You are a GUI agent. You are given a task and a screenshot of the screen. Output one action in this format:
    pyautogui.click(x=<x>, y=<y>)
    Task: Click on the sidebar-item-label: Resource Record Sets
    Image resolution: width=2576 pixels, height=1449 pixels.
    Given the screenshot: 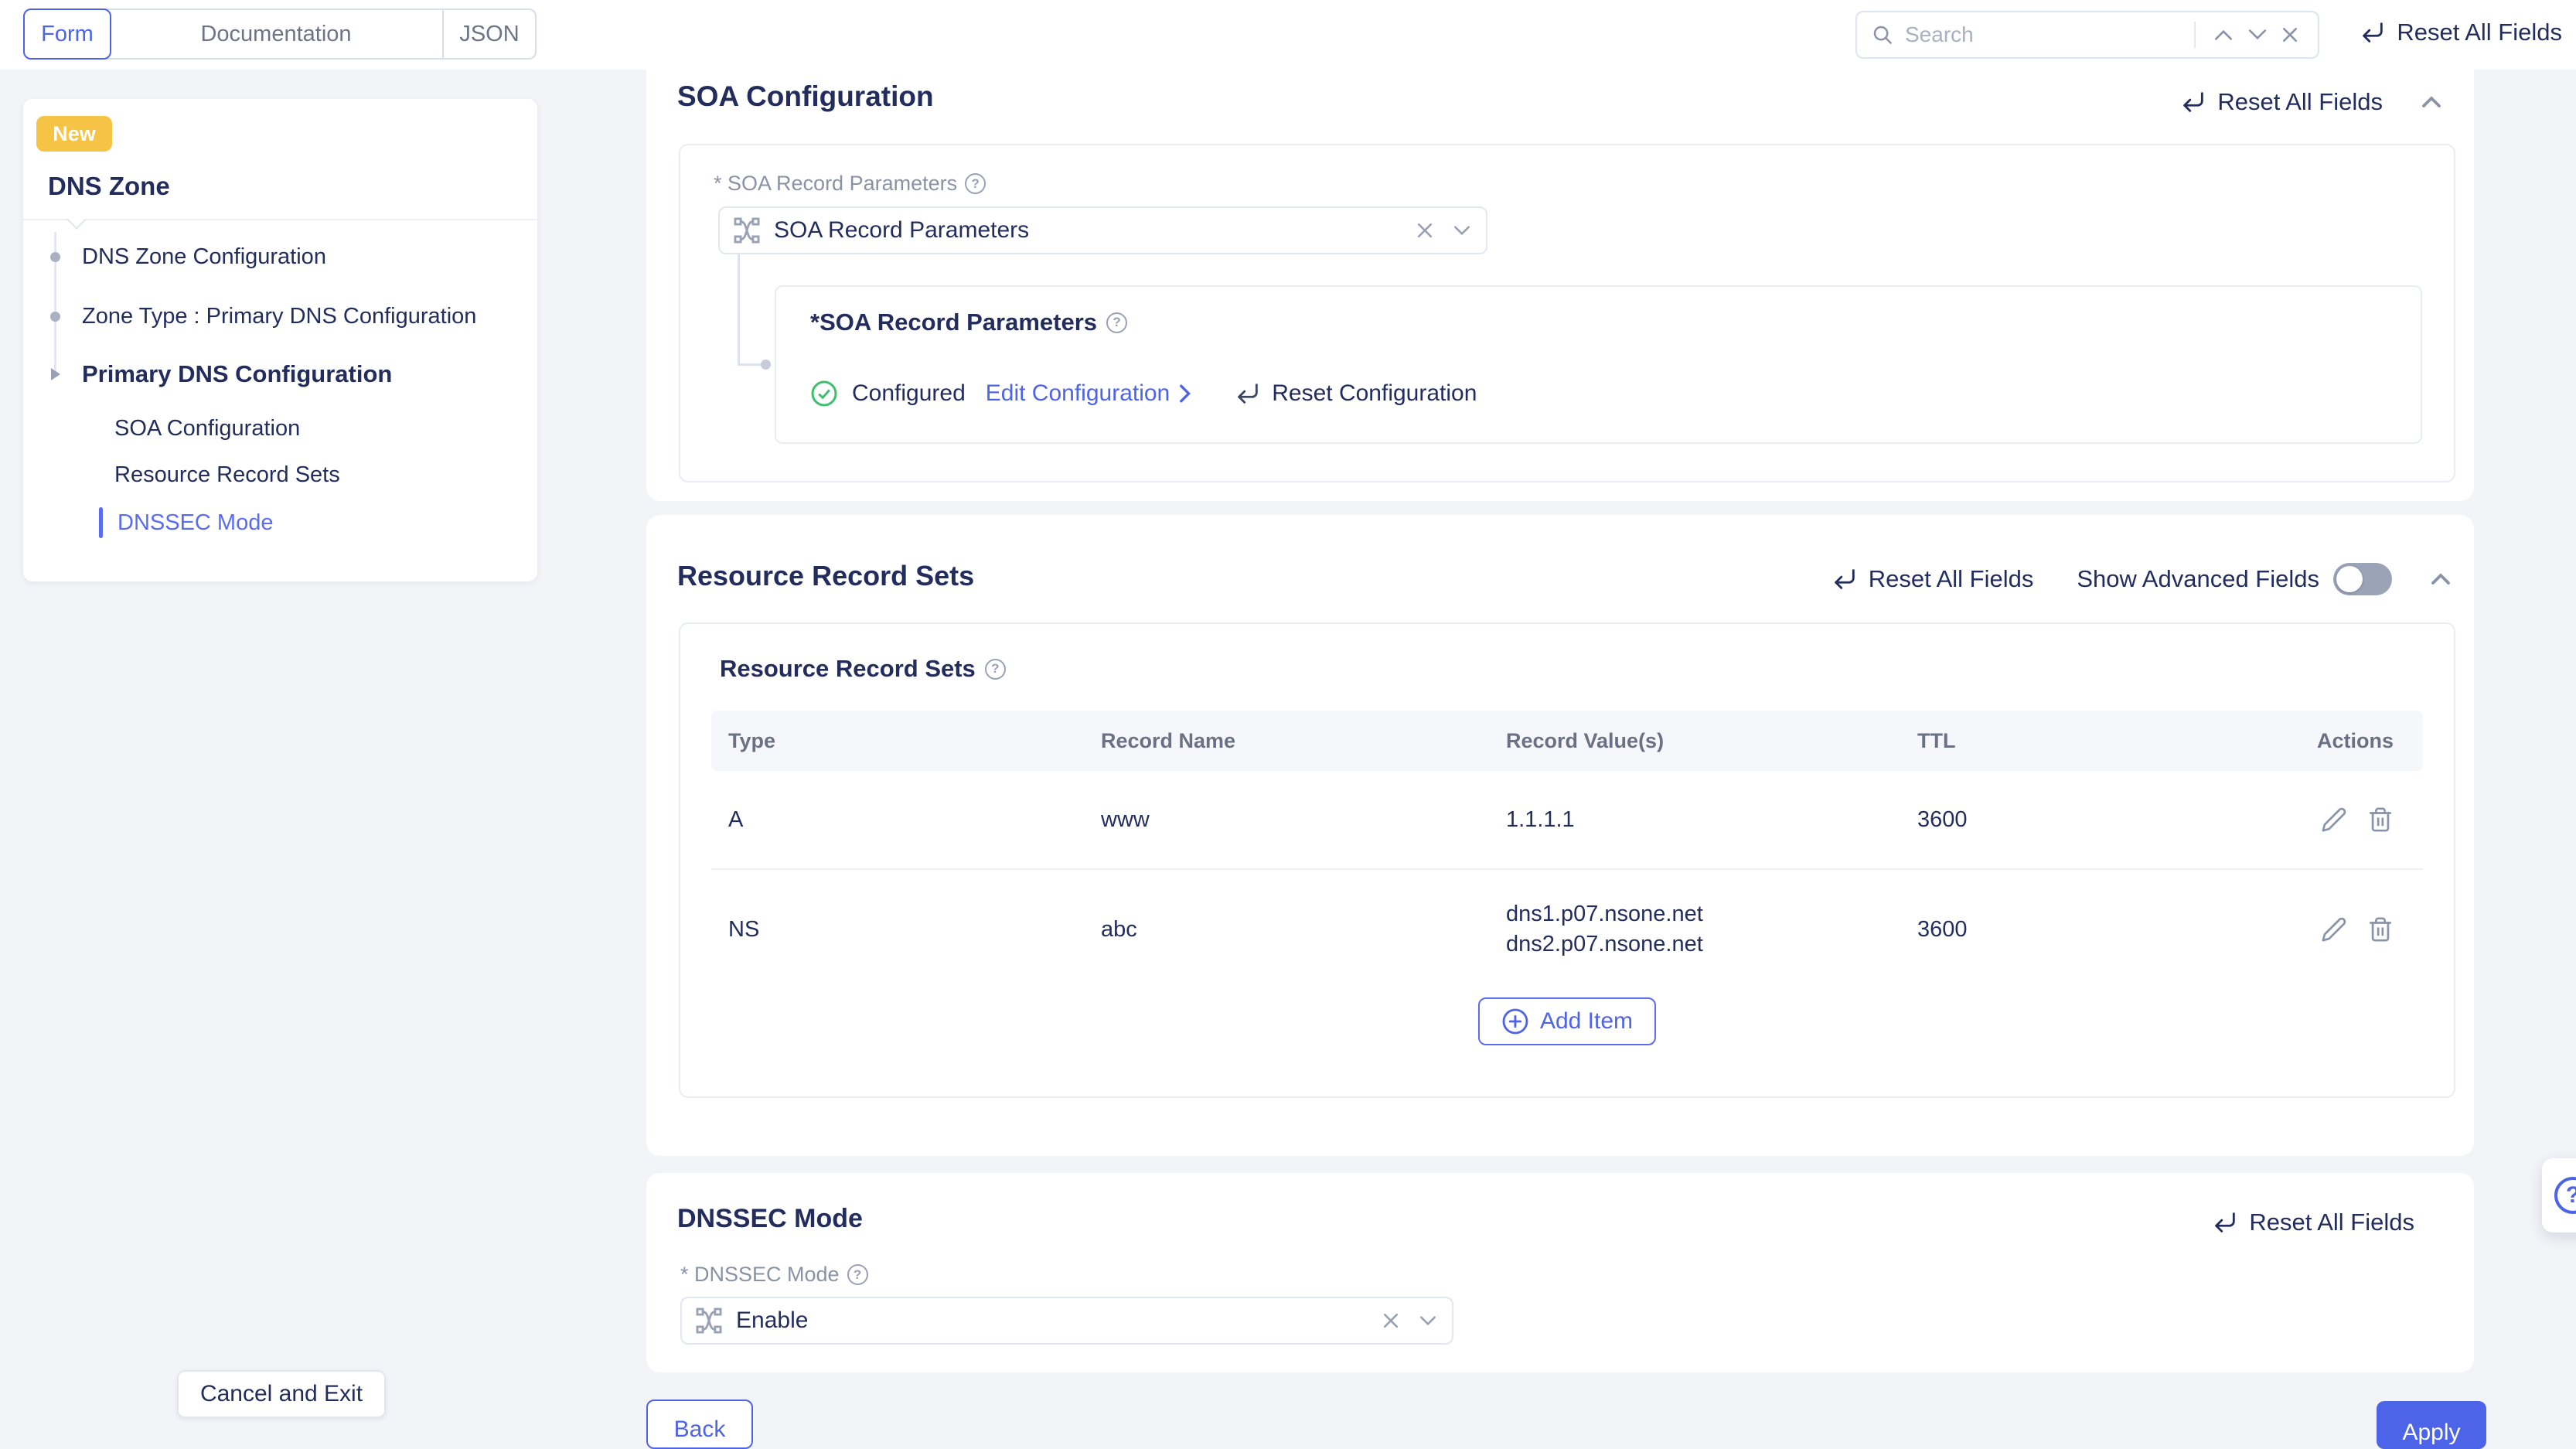 What is the action you would take?
    pyautogui.click(x=227, y=474)
    